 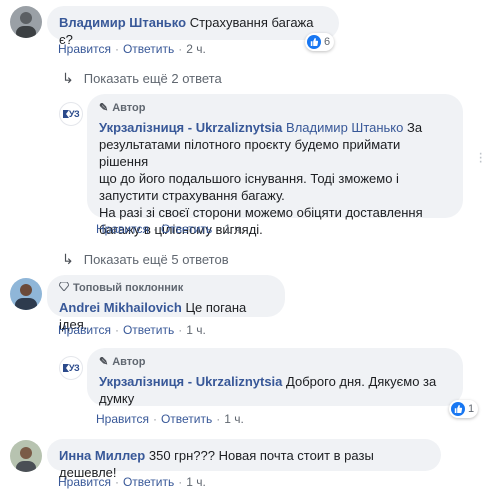 I want to click on avatar-andrei, so click(x=26, y=294).